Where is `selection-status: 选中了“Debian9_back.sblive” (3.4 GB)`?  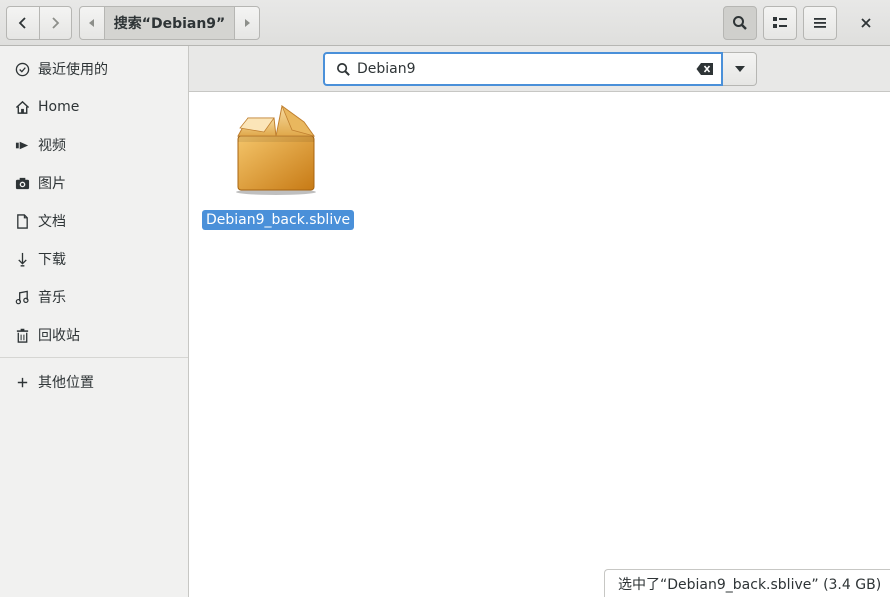
selection-status: 选中了“Debian9_back.sblive” (3.4 GB) is located at coordinates (747, 583).